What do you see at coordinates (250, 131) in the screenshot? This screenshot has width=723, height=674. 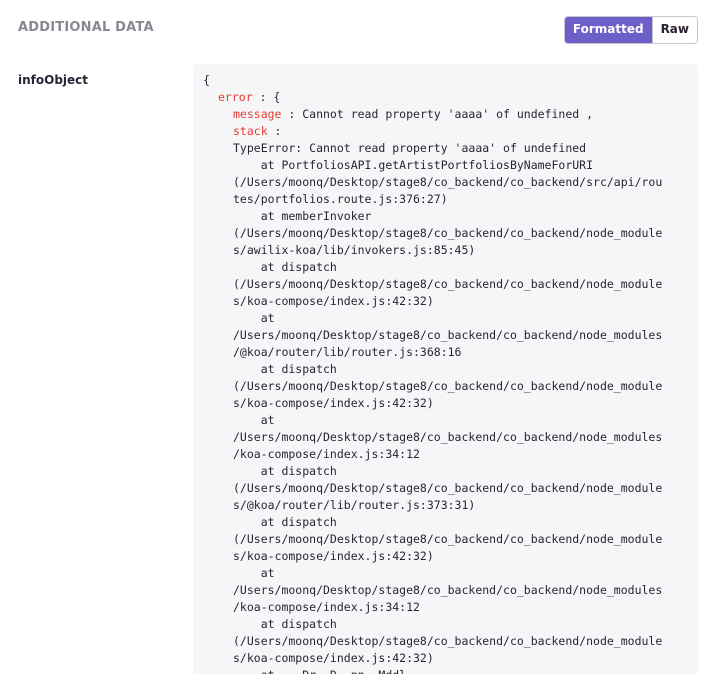 I see `stack-key: stack` at bounding box center [250, 131].